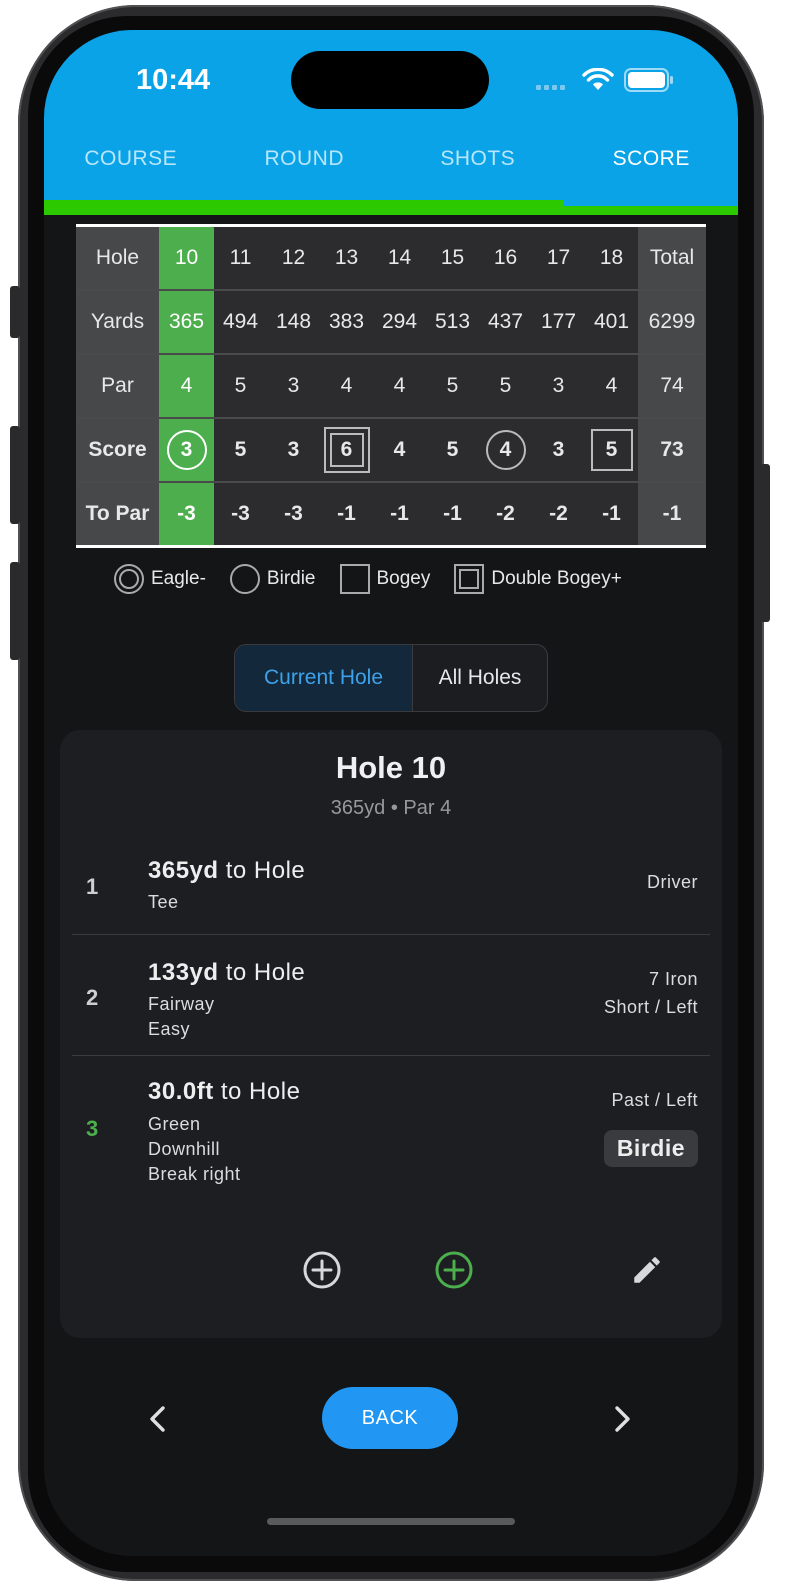 The width and height of the screenshot is (790, 1588). Describe the element at coordinates (384, 579) in the screenshot. I see `legend-bogey: Bogey` at that location.